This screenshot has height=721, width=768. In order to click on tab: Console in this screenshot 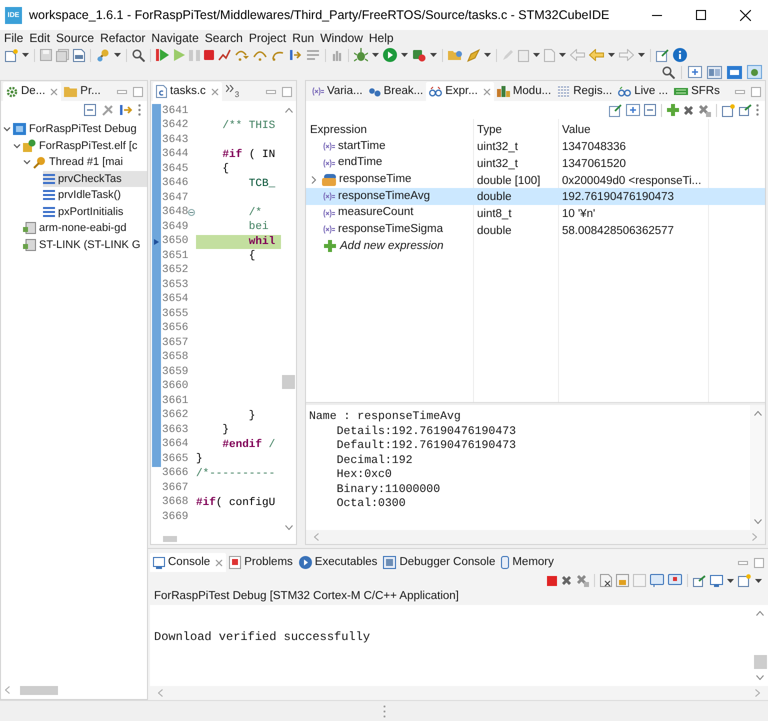, I will do `click(188, 562)`.